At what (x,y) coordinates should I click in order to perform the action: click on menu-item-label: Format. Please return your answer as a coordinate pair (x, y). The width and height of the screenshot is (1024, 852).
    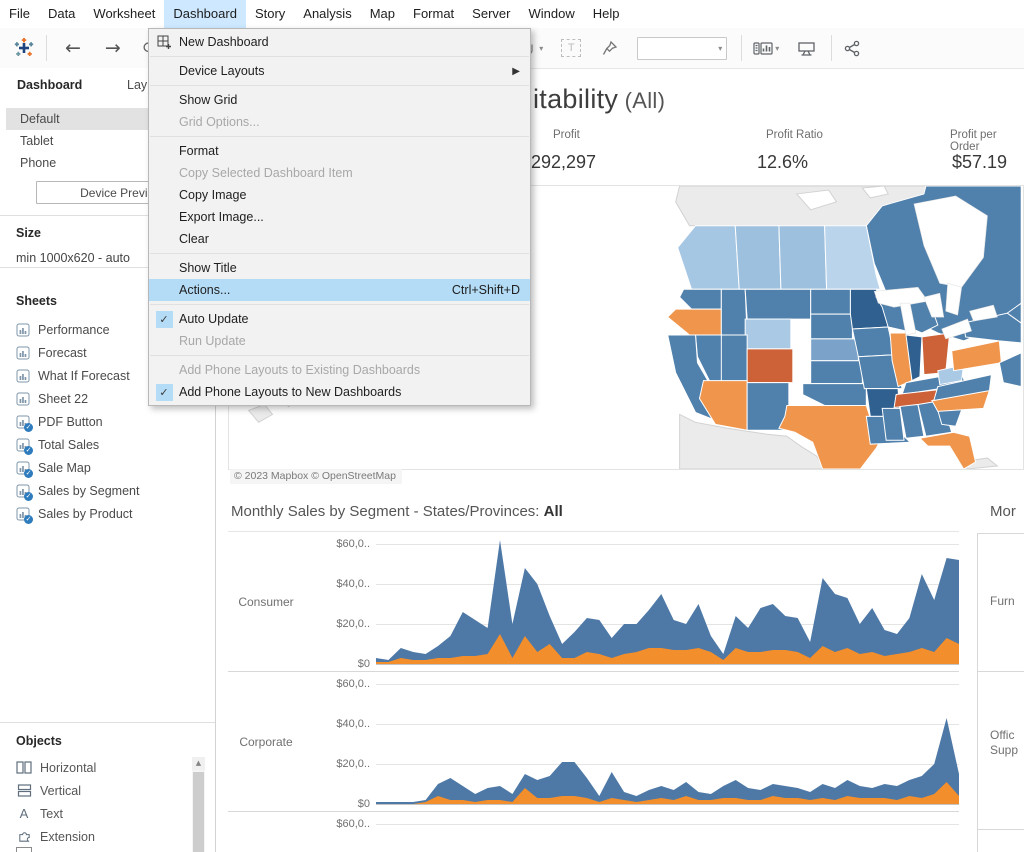
    Looking at the image, I should click on (199, 151).